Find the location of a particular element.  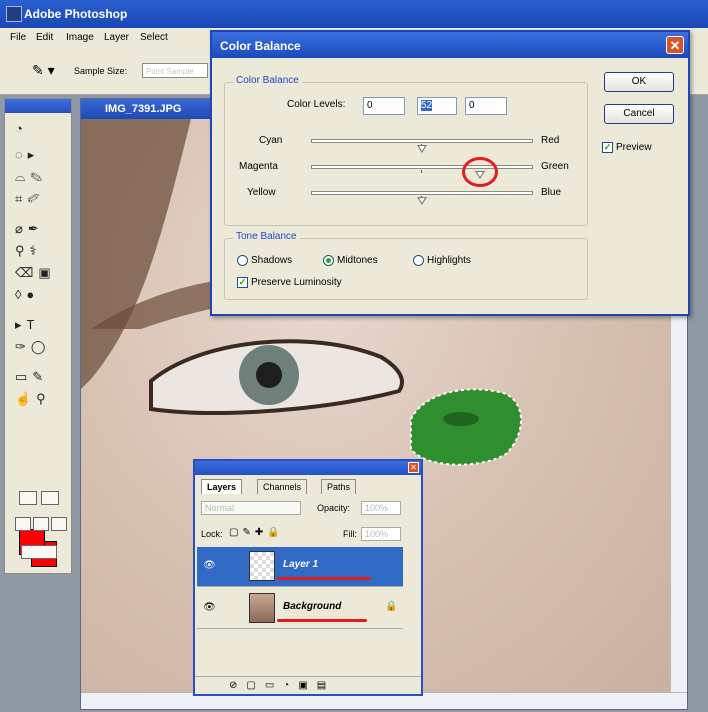

layers-close-icon: ✕ is located at coordinates (413, 467).